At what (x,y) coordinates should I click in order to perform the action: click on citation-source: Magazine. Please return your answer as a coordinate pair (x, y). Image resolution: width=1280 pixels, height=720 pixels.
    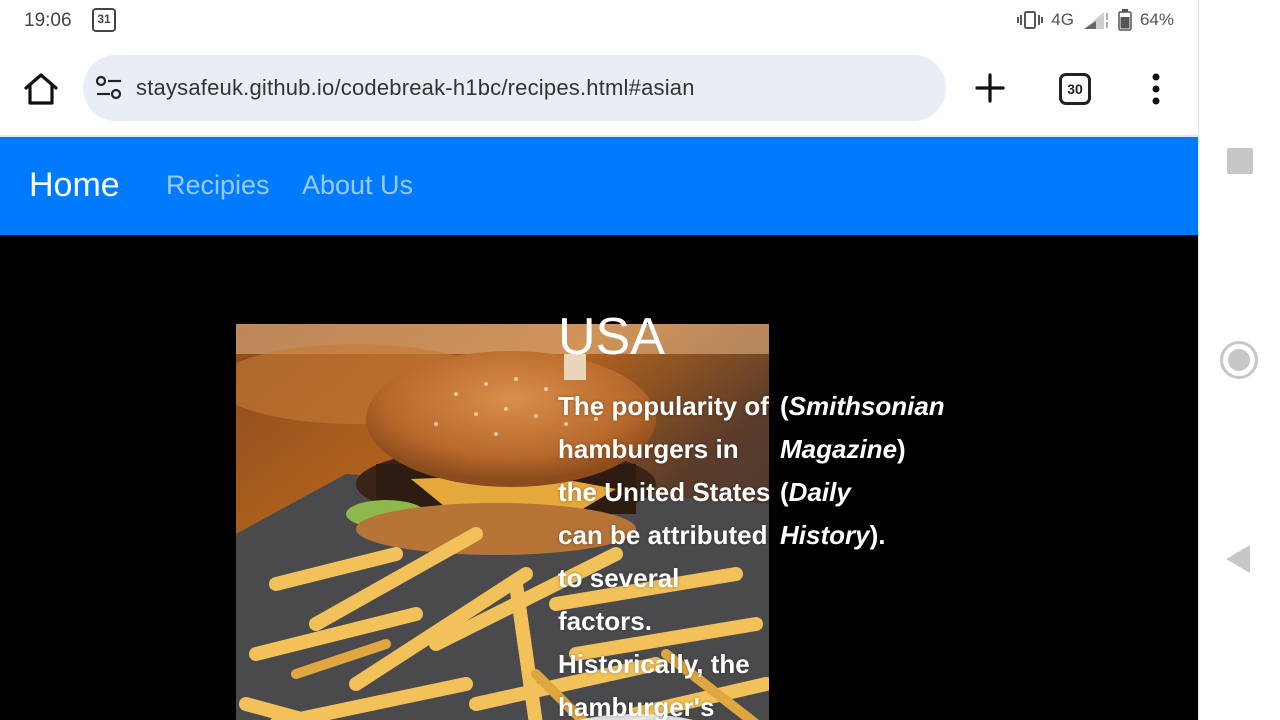
    Looking at the image, I should click on (839, 449).